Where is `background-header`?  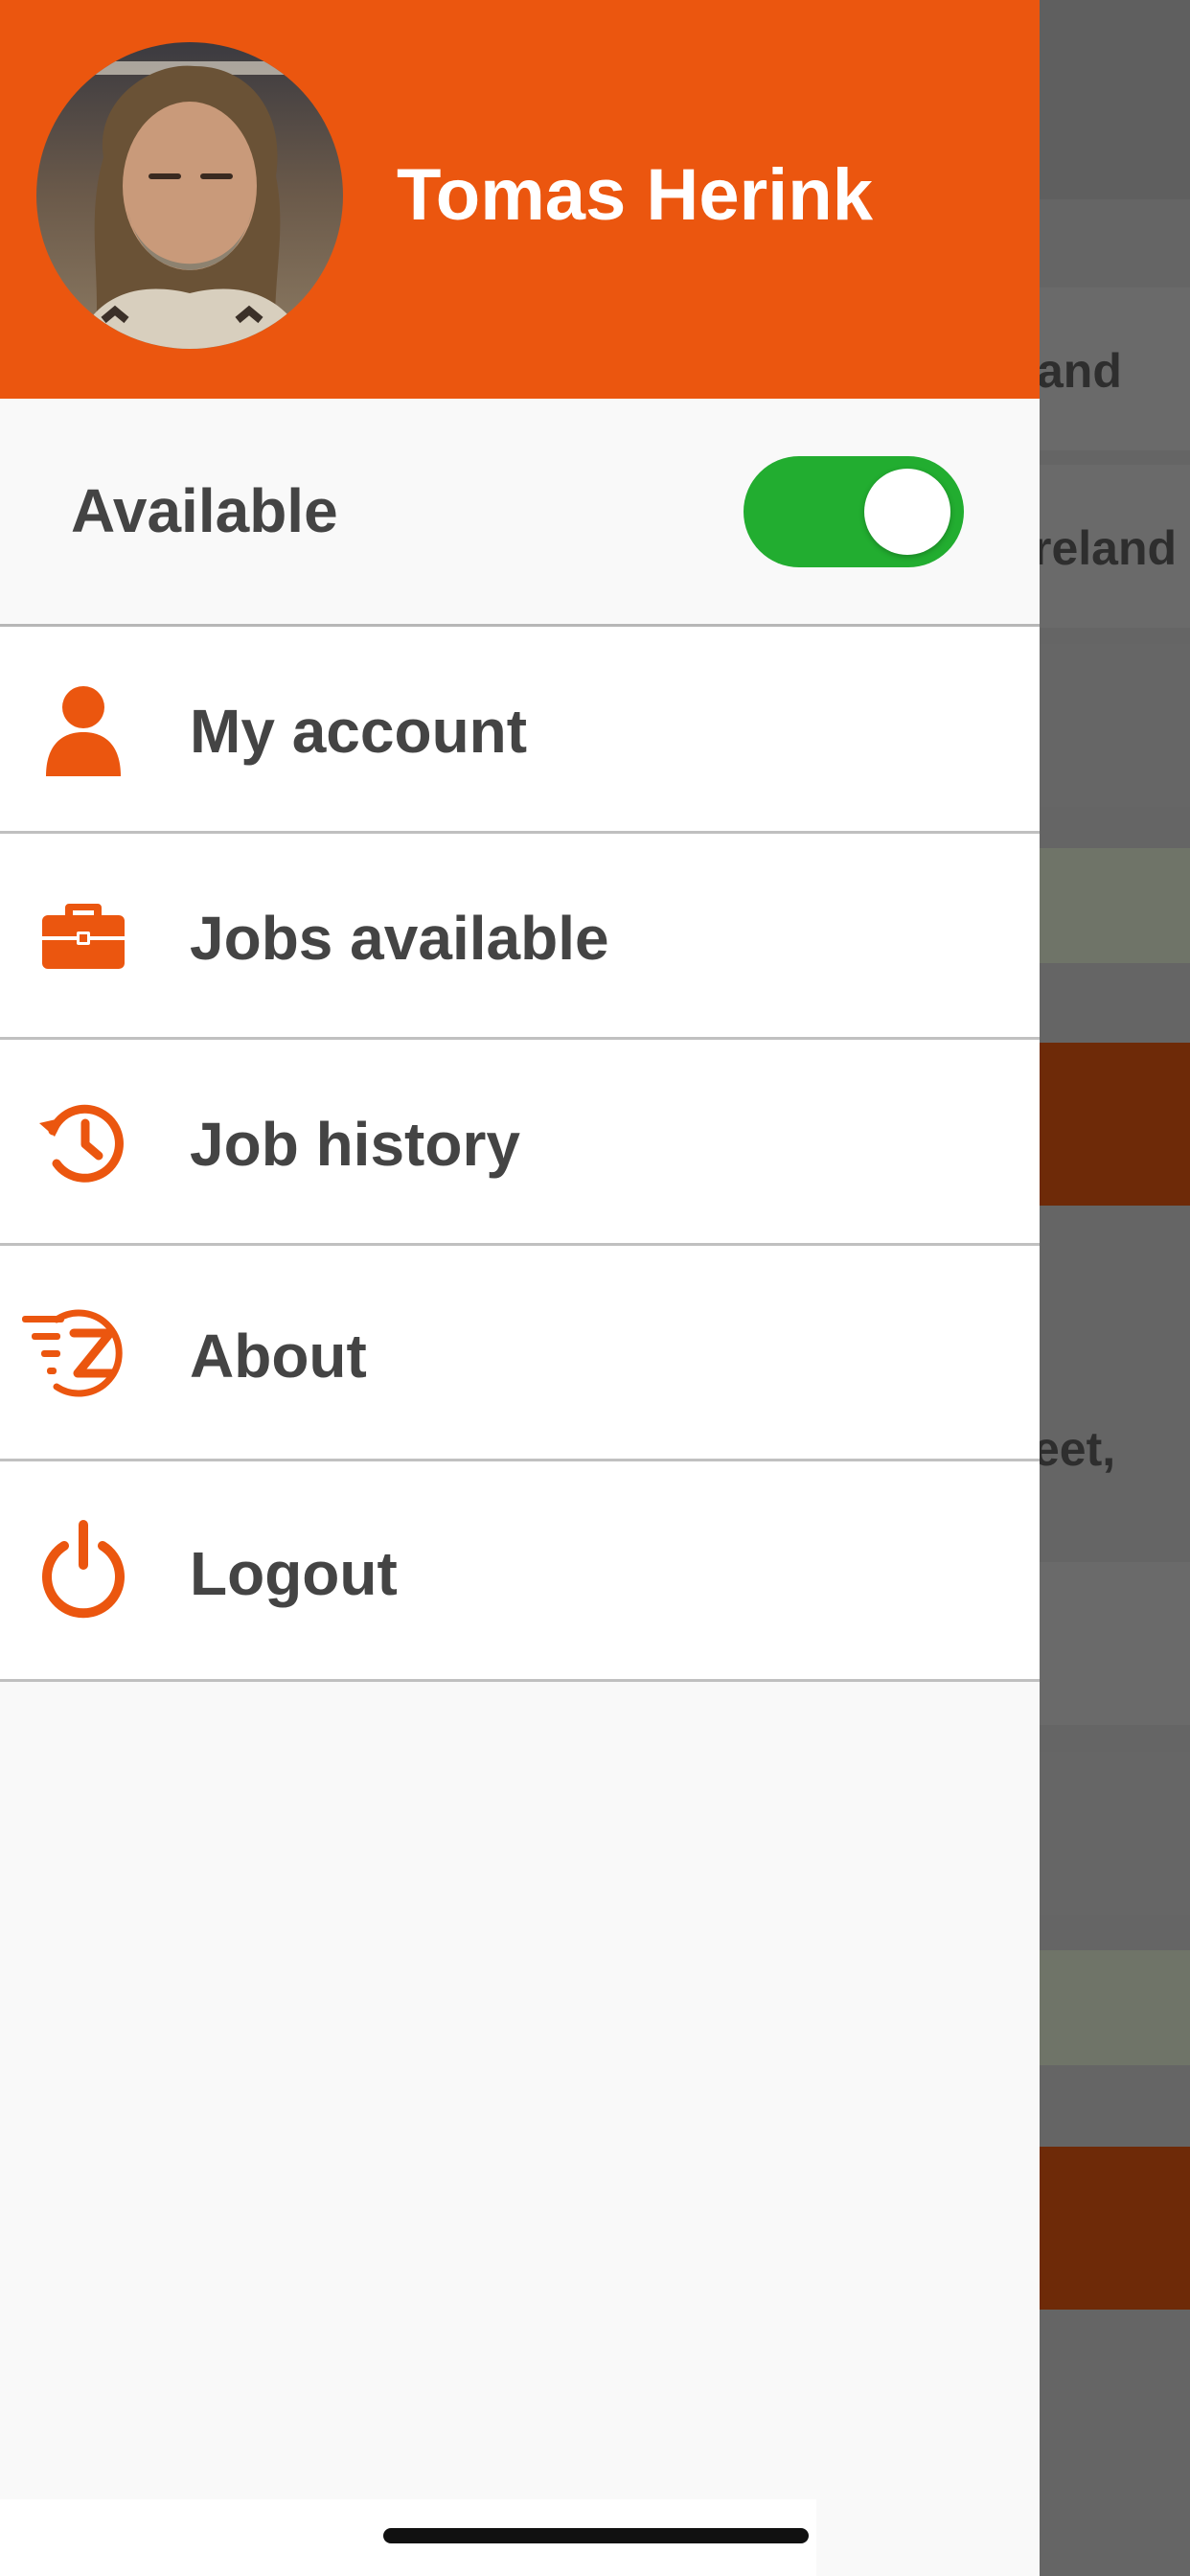 background-header is located at coordinates (1115, 99).